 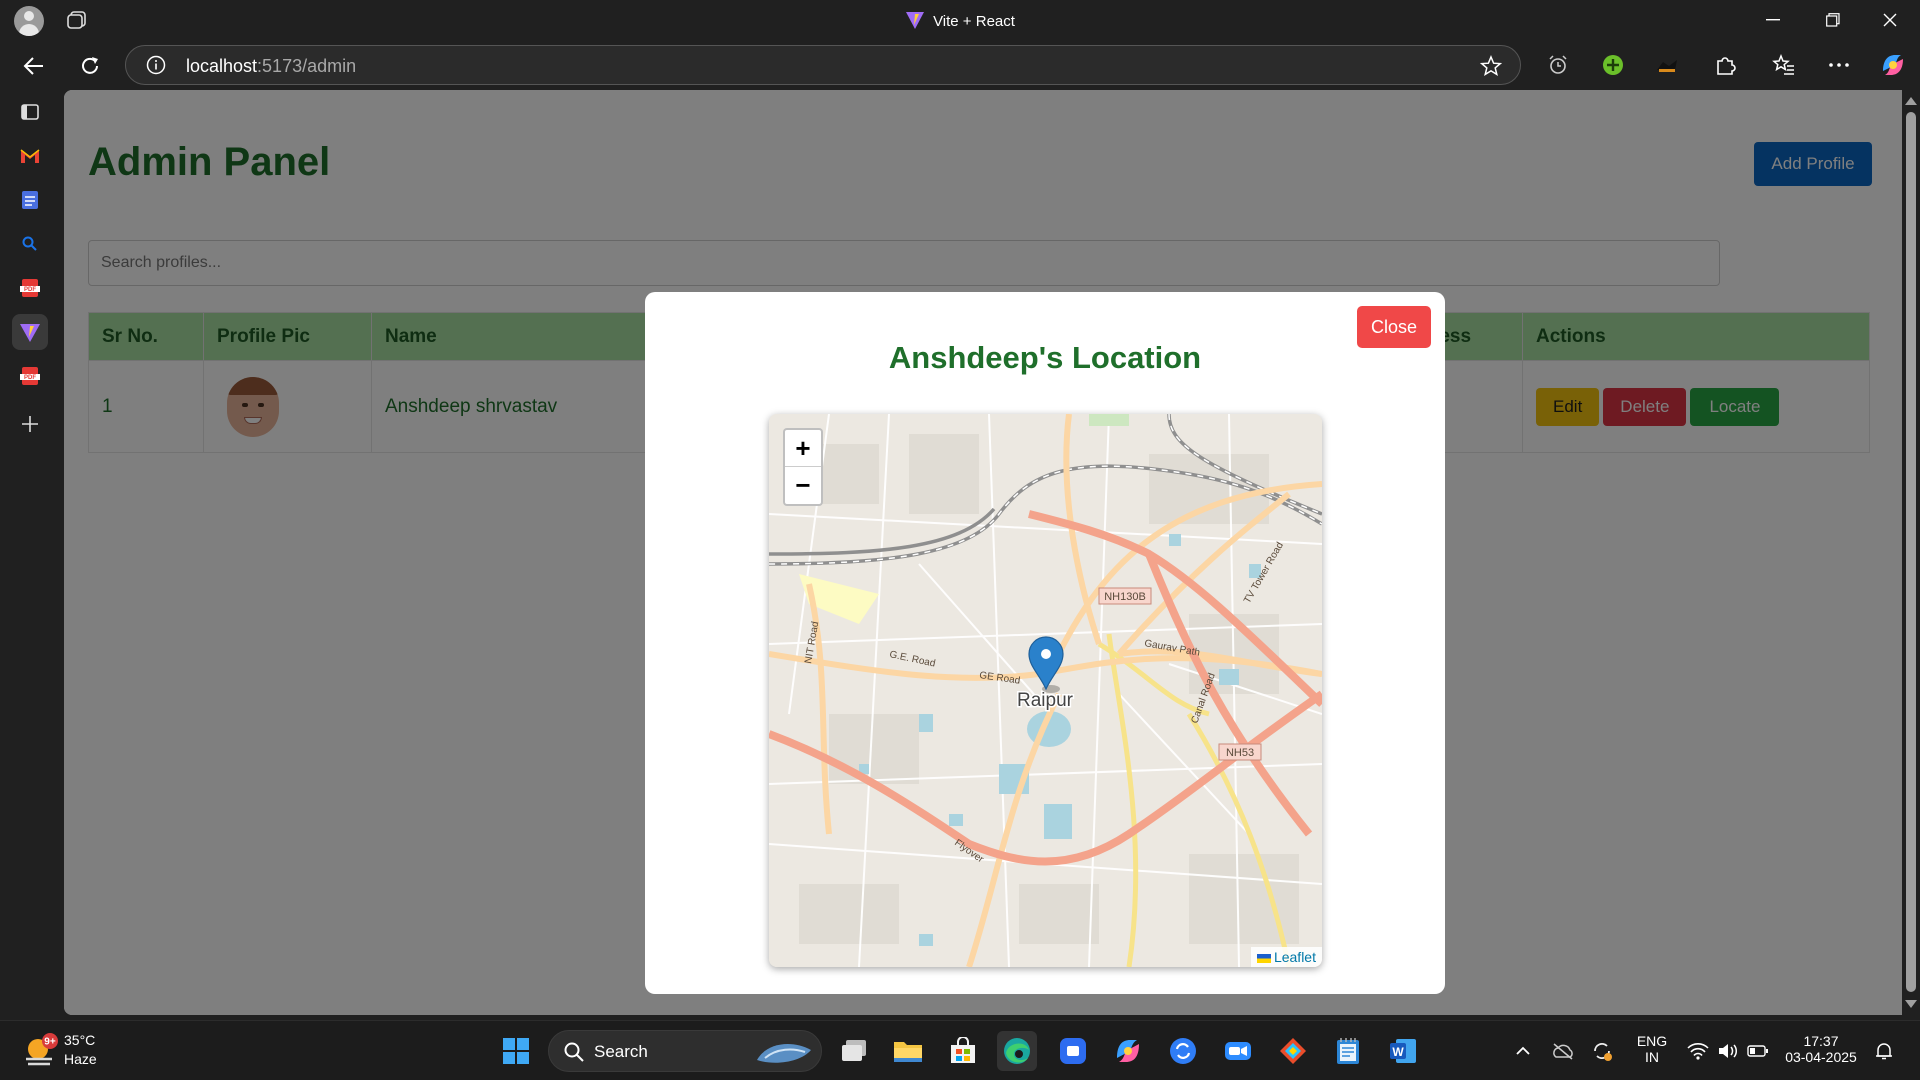 I want to click on notifications-icon, so click(x=1884, y=1051).